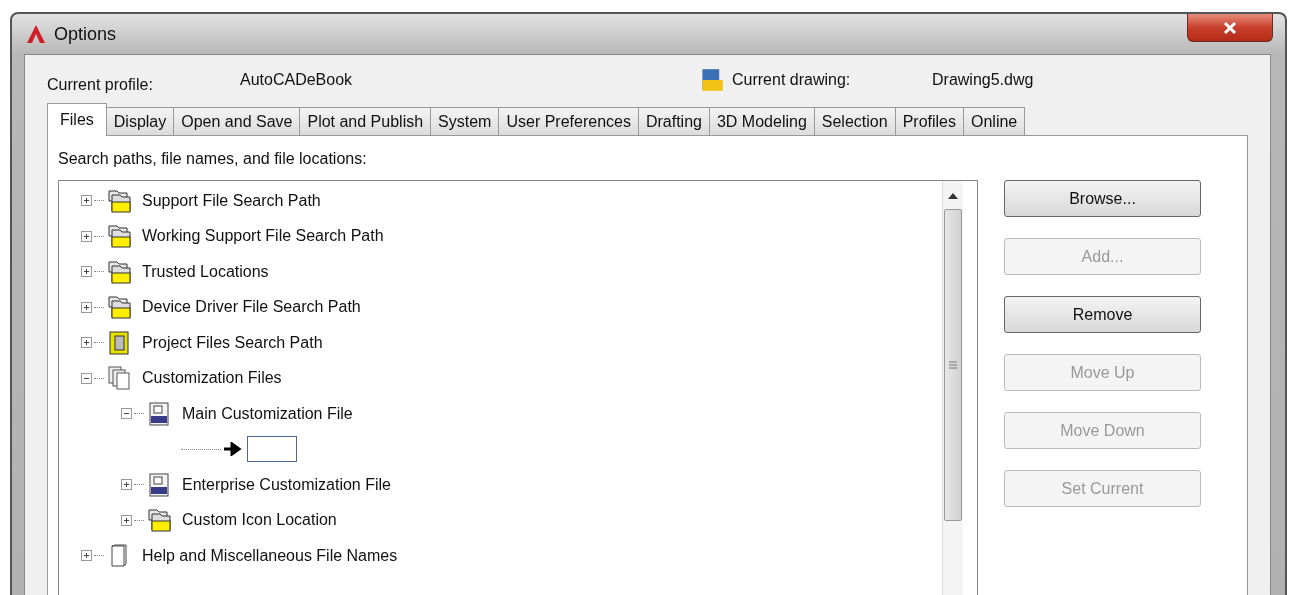 This screenshot has height=595, width=1295. What do you see at coordinates (953, 196) in the screenshot?
I see `scroll-up-icon` at bounding box center [953, 196].